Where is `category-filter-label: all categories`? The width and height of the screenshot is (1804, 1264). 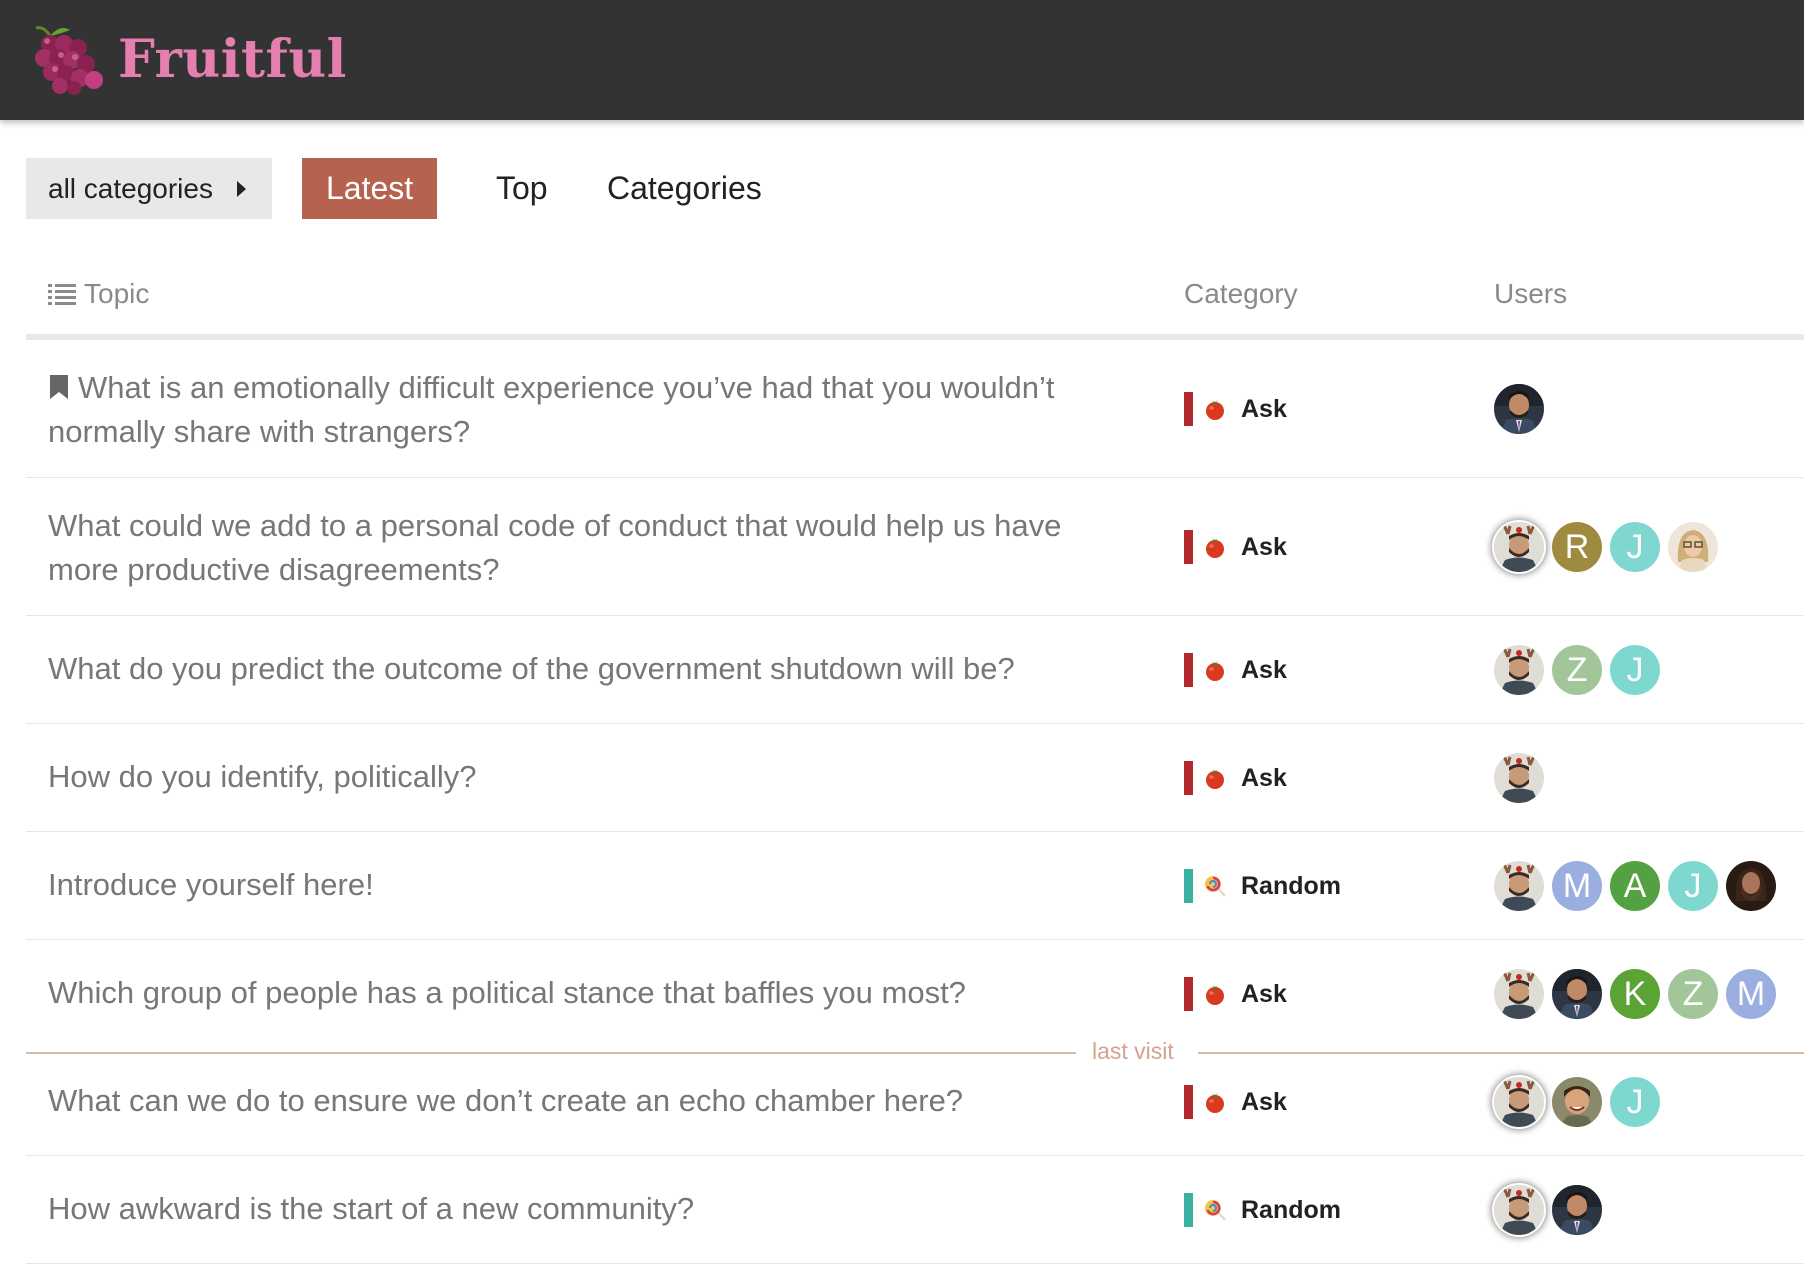
category-filter-label: all categories is located at coordinates (130, 188).